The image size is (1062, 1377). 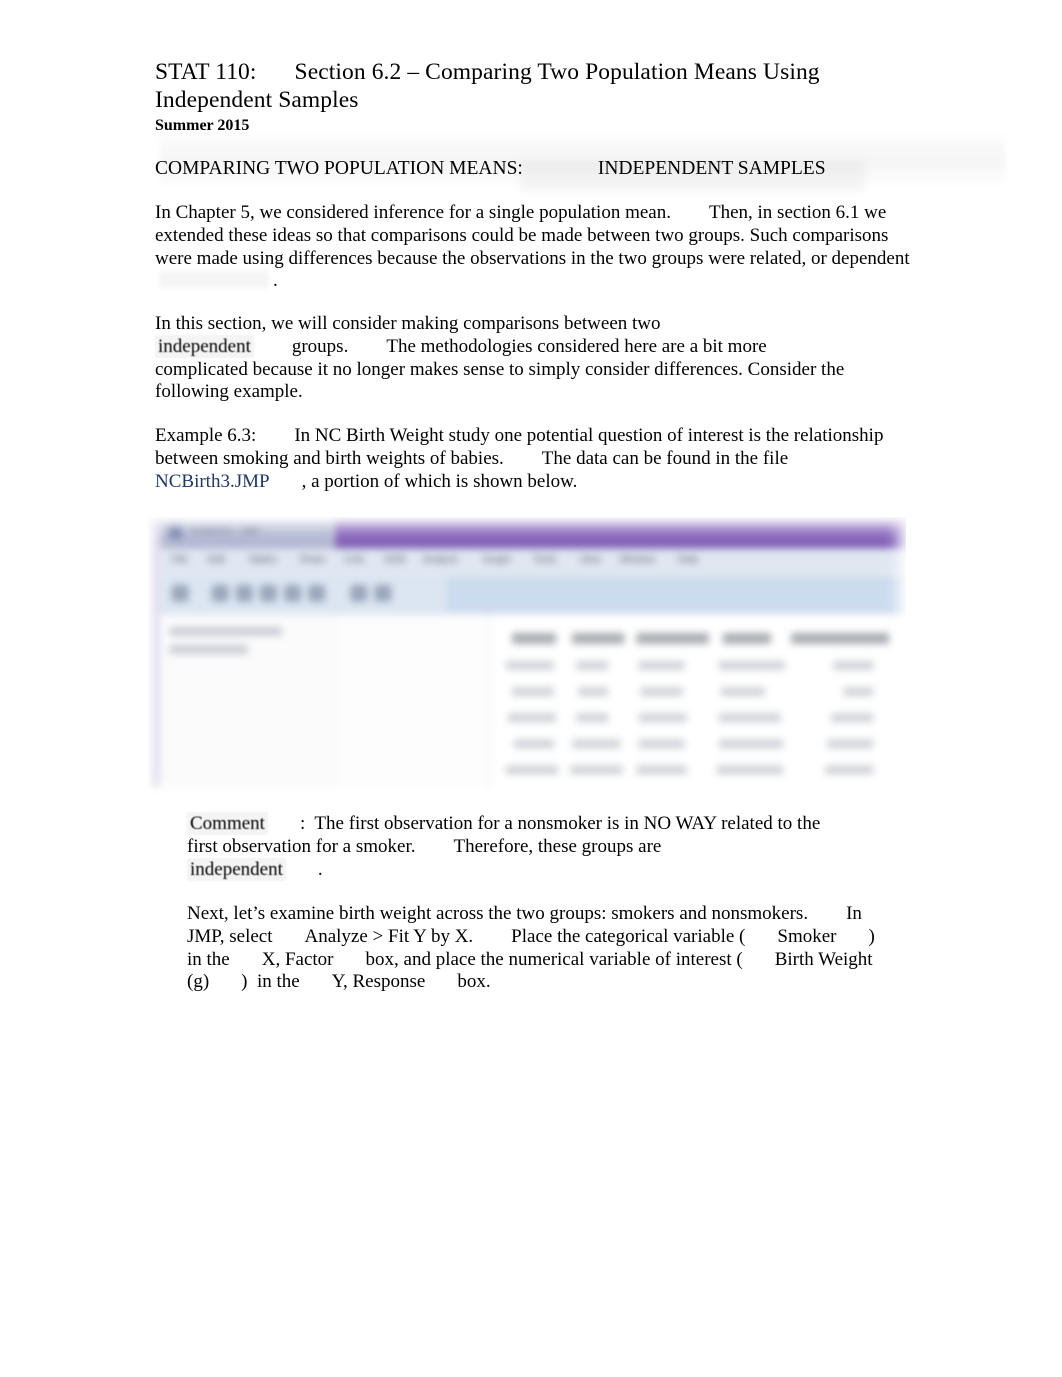 I want to click on jmp-menu-help: Help, so click(x=688, y=560).